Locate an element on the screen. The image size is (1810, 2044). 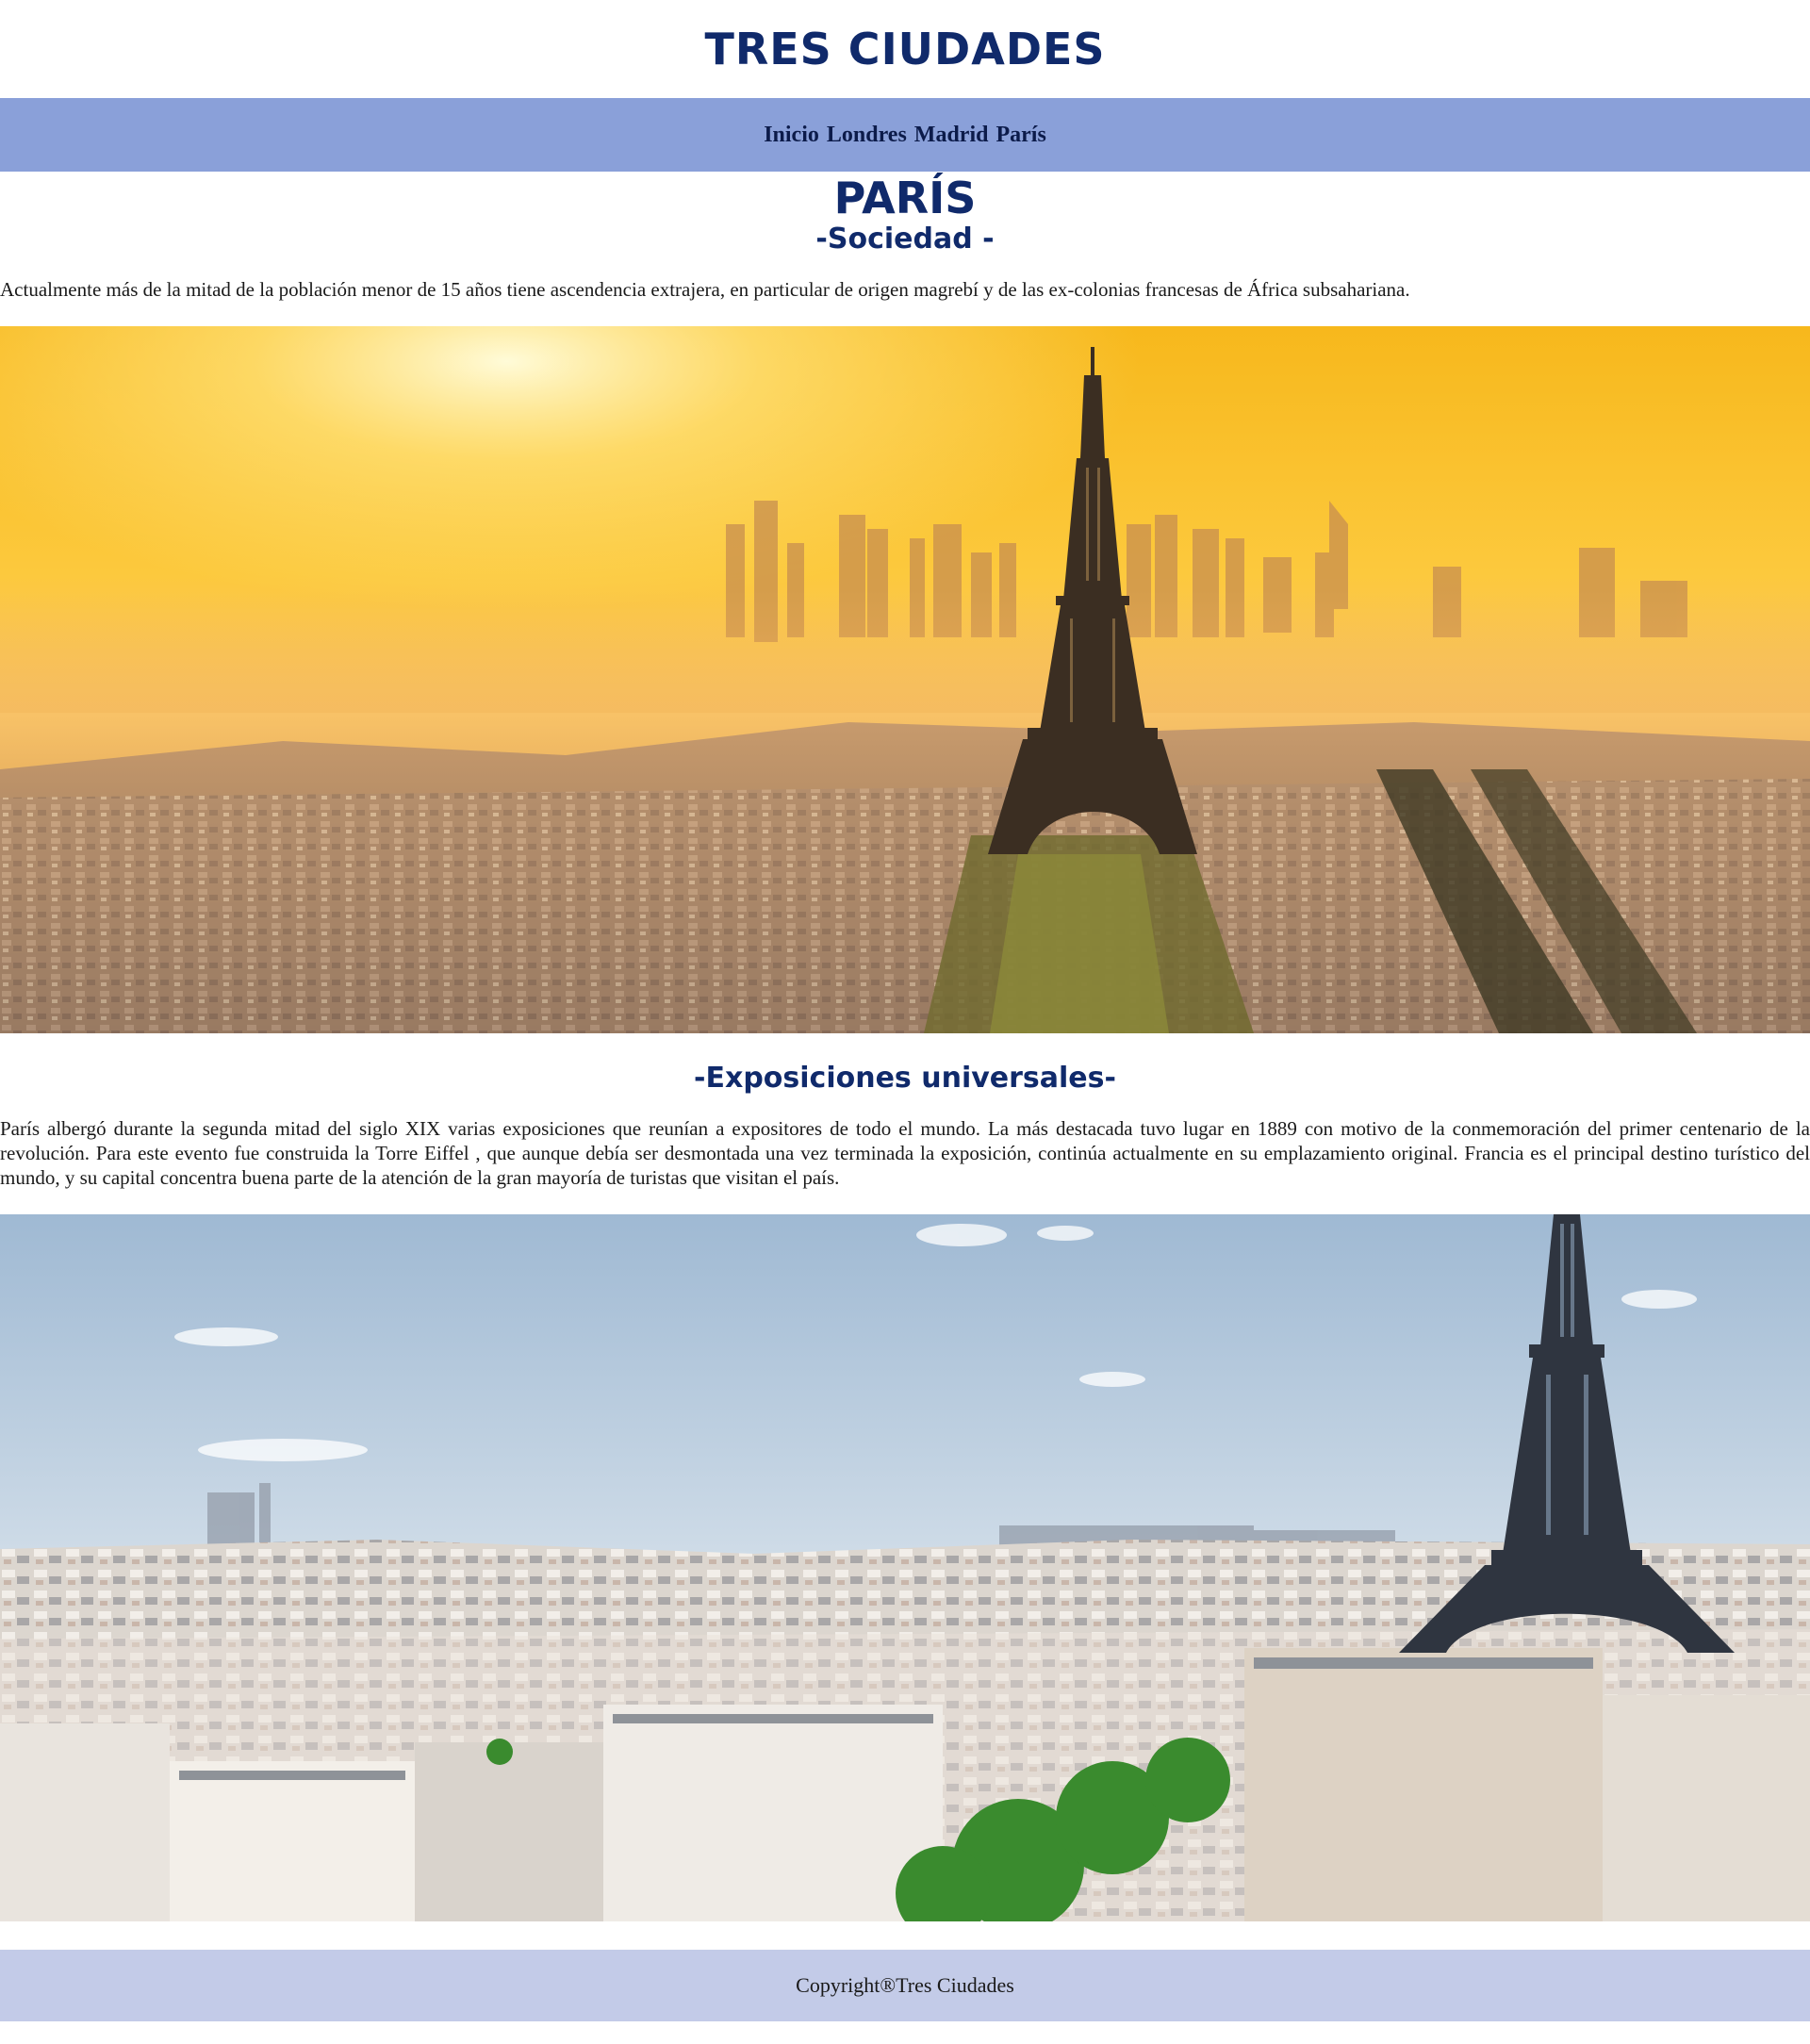
main-nav: Inicio Londres Madrid París is located at coordinates (905, 135).